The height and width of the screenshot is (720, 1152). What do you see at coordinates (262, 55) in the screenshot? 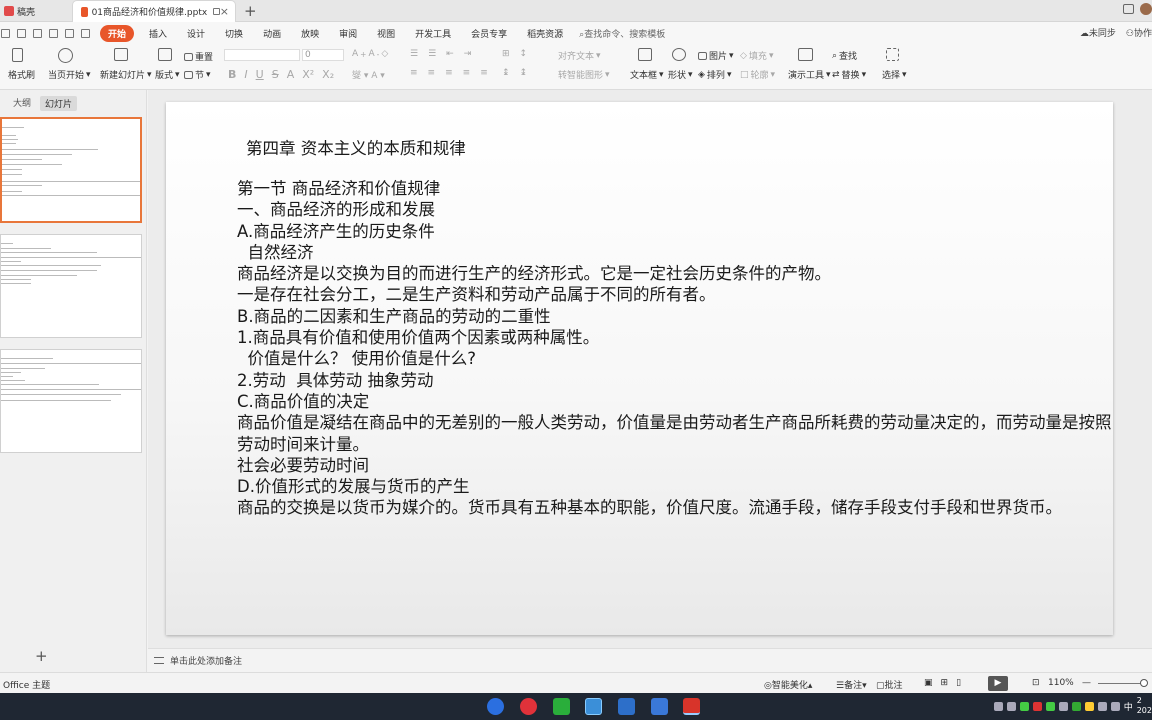
I see `font-family-select` at bounding box center [262, 55].